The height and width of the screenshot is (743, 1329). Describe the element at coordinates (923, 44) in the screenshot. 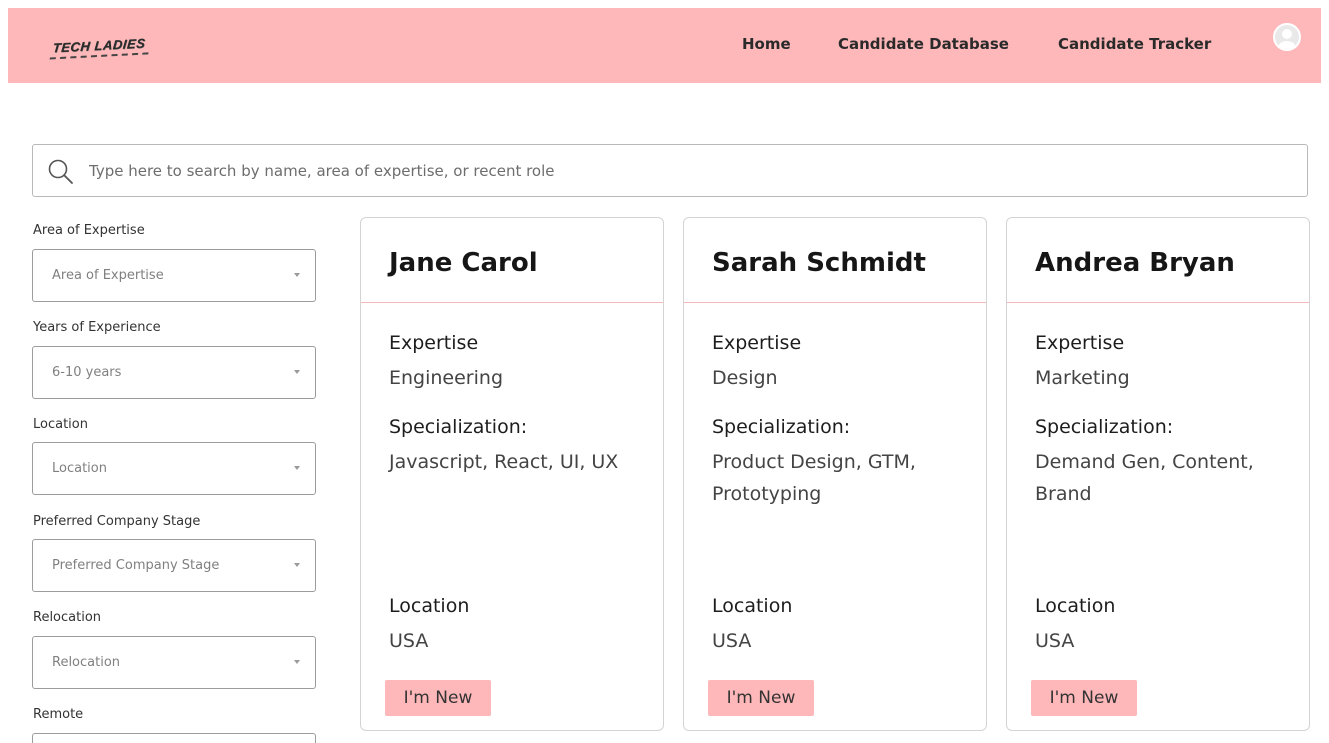

I see `nav-candidate-database: Candidate Database` at that location.